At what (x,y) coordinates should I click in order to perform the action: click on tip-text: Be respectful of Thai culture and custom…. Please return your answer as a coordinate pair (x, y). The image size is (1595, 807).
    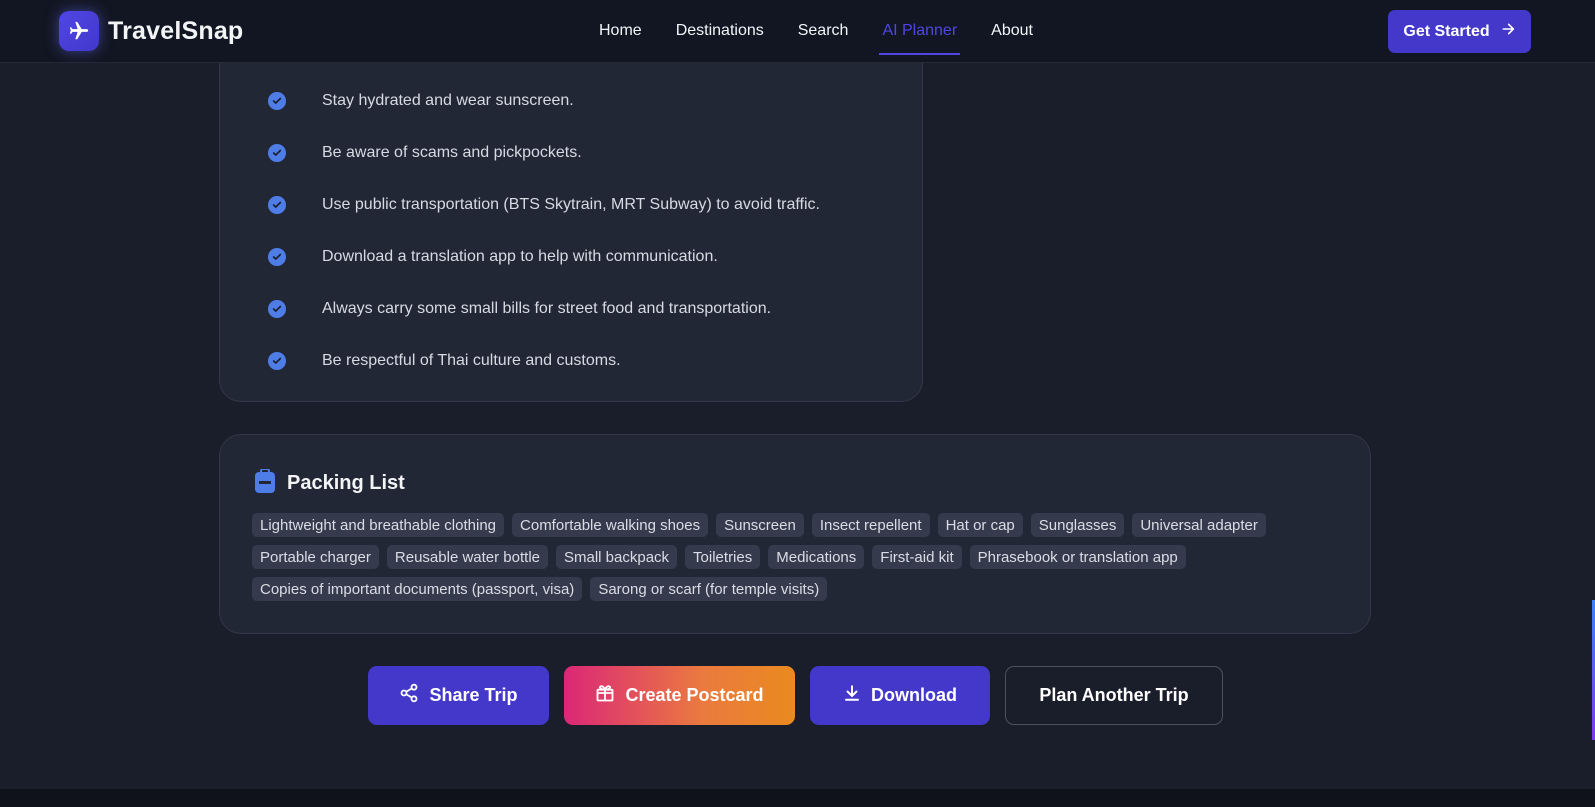
    Looking at the image, I should click on (471, 360).